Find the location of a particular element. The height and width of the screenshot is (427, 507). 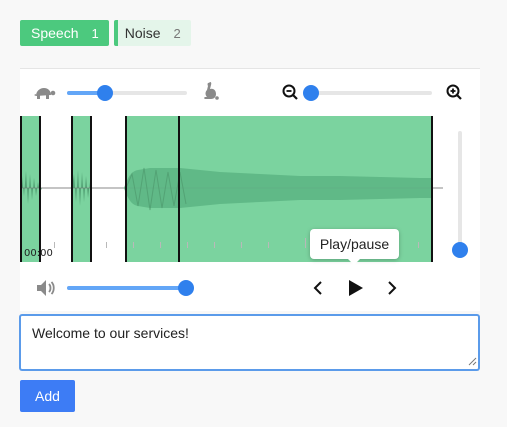

rabbit-icon is located at coordinates (210, 92).